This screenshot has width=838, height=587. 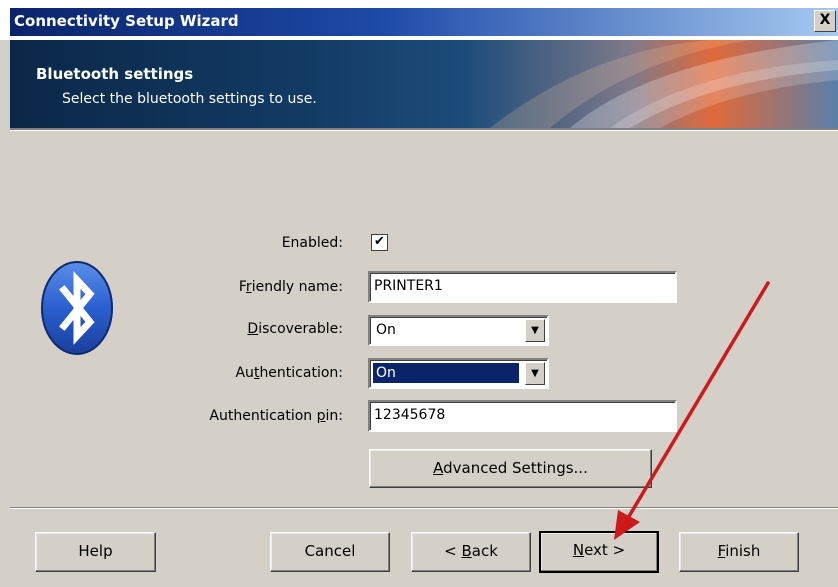 What do you see at coordinates (189, 99) in the screenshot?
I see `banner-subtitle: Select the bluetooth settings to use.` at bounding box center [189, 99].